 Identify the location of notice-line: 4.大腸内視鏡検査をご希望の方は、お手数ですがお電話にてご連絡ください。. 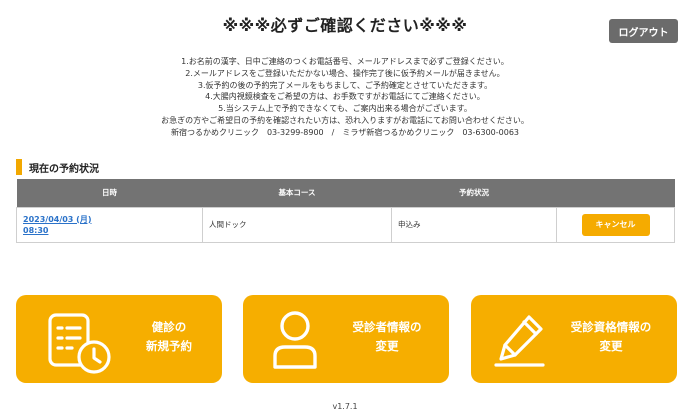
(345, 97).